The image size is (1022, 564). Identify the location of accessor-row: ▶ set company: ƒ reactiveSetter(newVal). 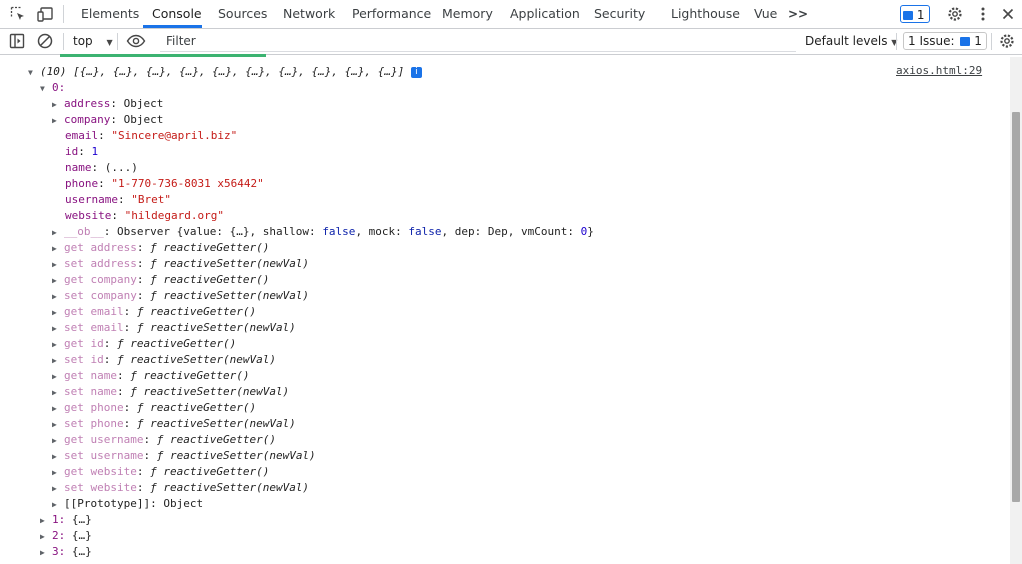
(180, 296).